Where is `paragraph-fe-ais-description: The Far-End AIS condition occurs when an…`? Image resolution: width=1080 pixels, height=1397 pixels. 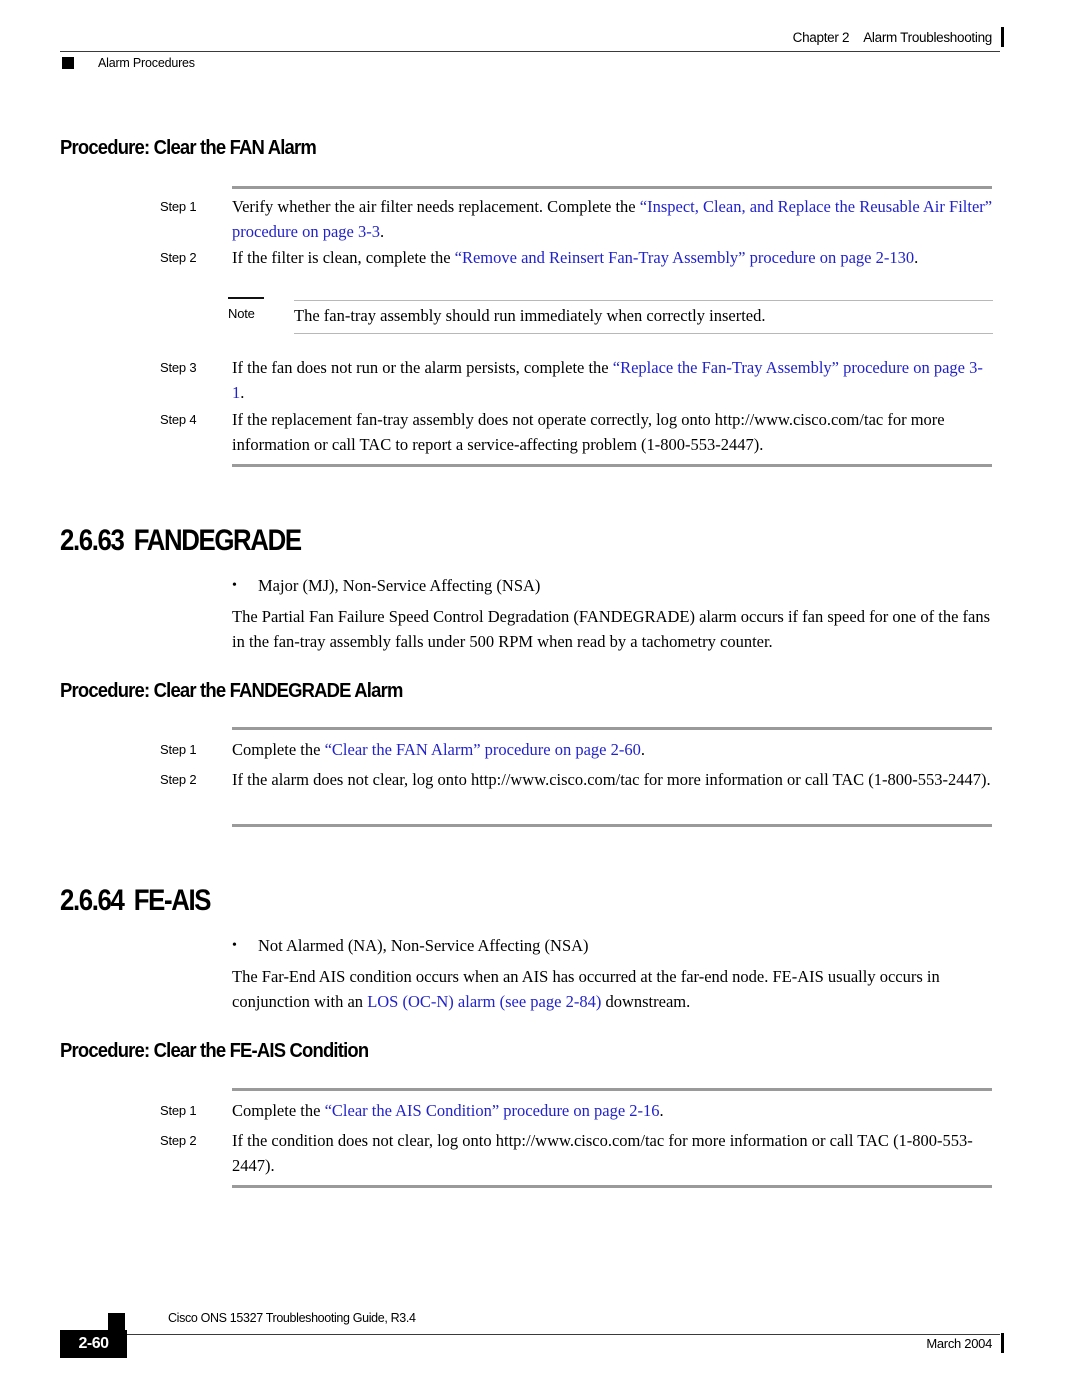 paragraph-fe-ais-description: The Far-End AIS condition occurs when an… is located at coordinates (613, 989).